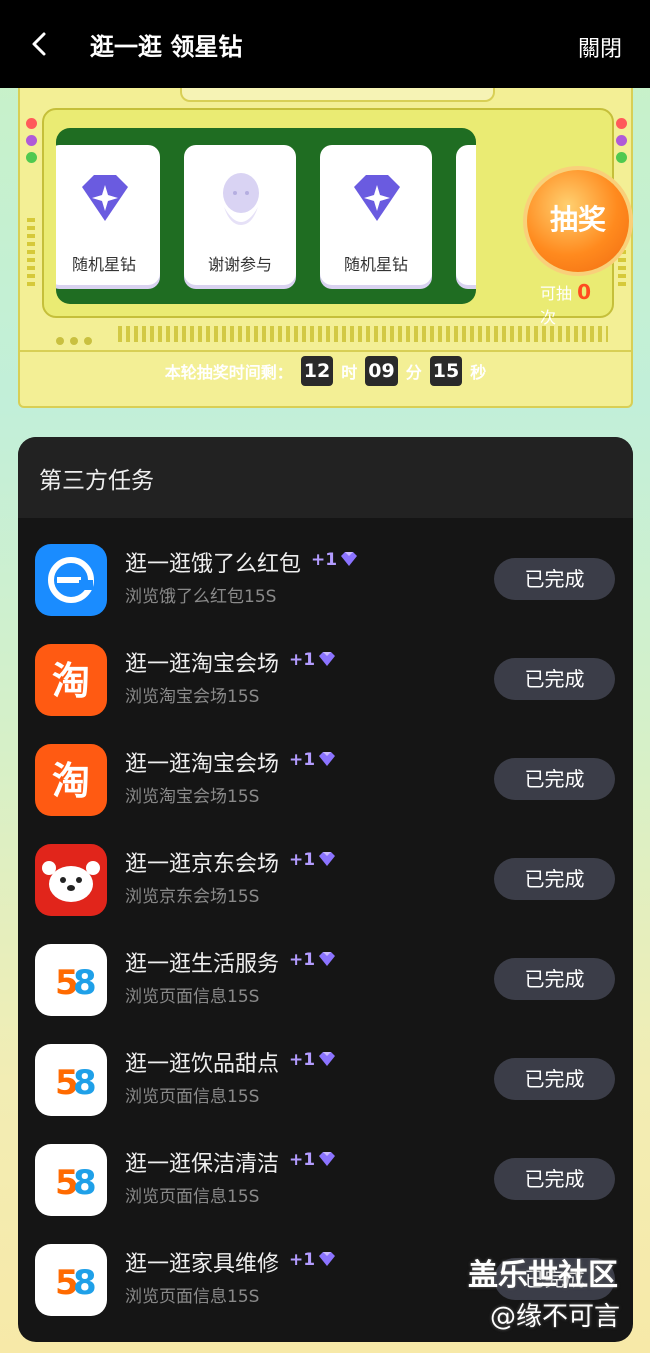 The width and height of the screenshot is (650, 1353). What do you see at coordinates (213, 564) in the screenshot?
I see `task-title: 逛一逛饿了么红包` at bounding box center [213, 564].